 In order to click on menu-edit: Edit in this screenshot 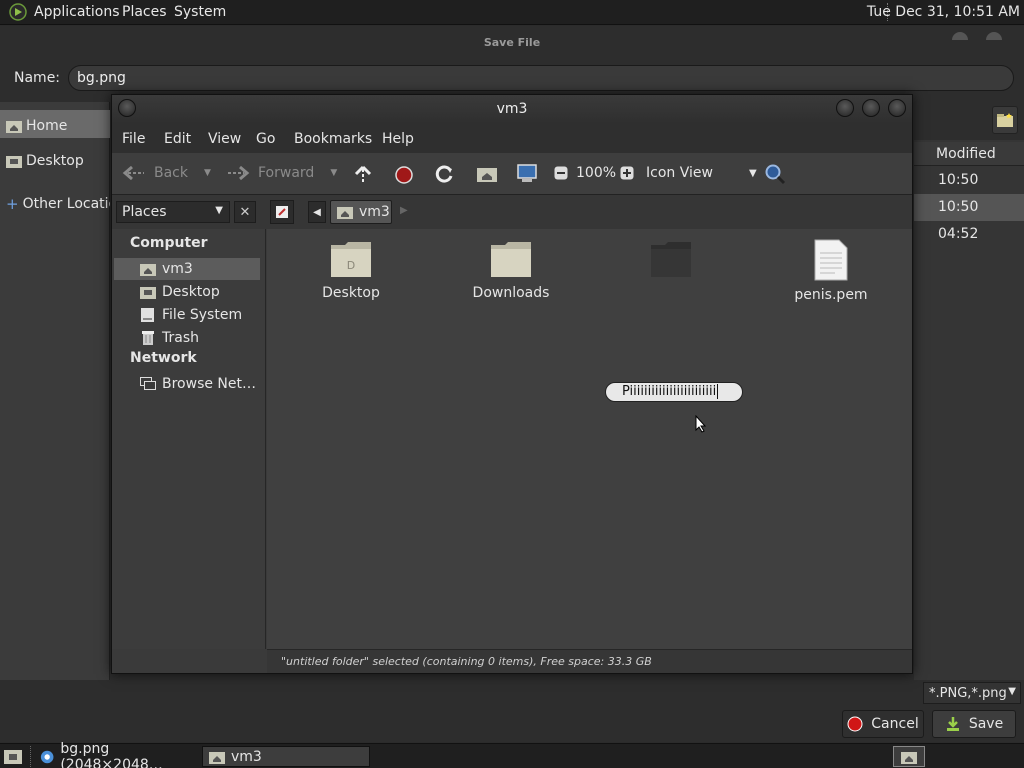, I will do `click(177, 139)`.